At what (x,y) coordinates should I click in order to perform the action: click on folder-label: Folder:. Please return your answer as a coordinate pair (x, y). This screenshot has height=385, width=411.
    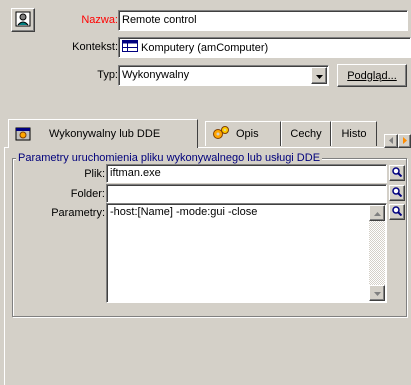
    Looking at the image, I should click on (87, 194).